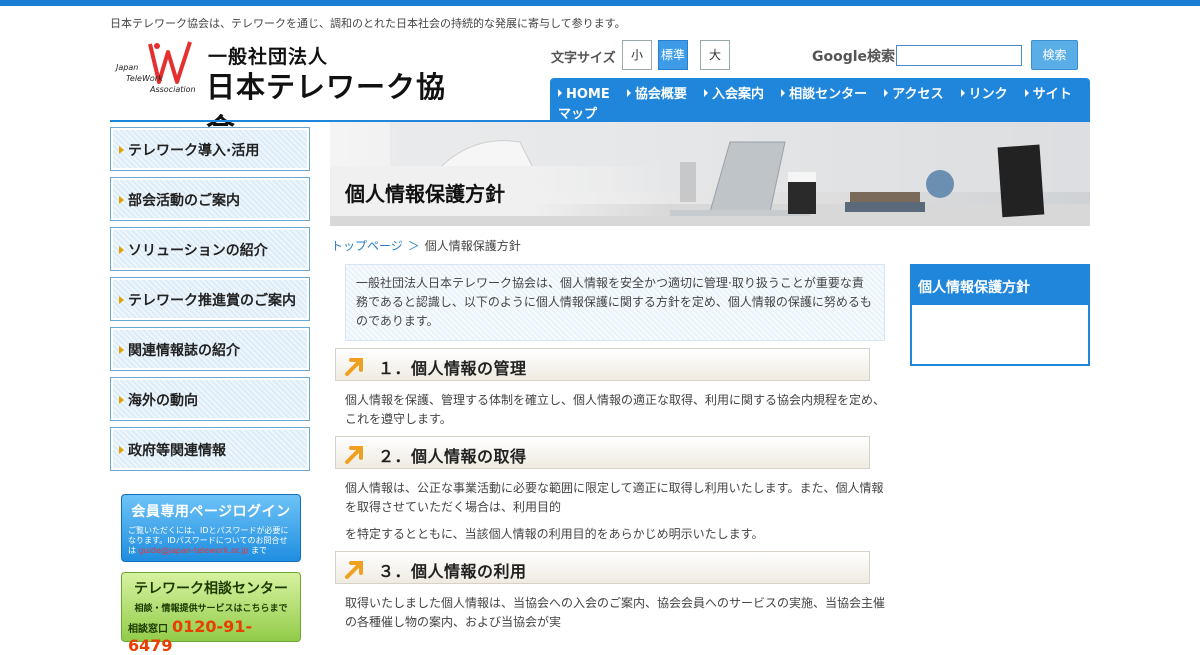  I want to click on global-nav: HOME 協会概要 入会案内 相談センター アクセス リンク サイトマップ, so click(820, 100).